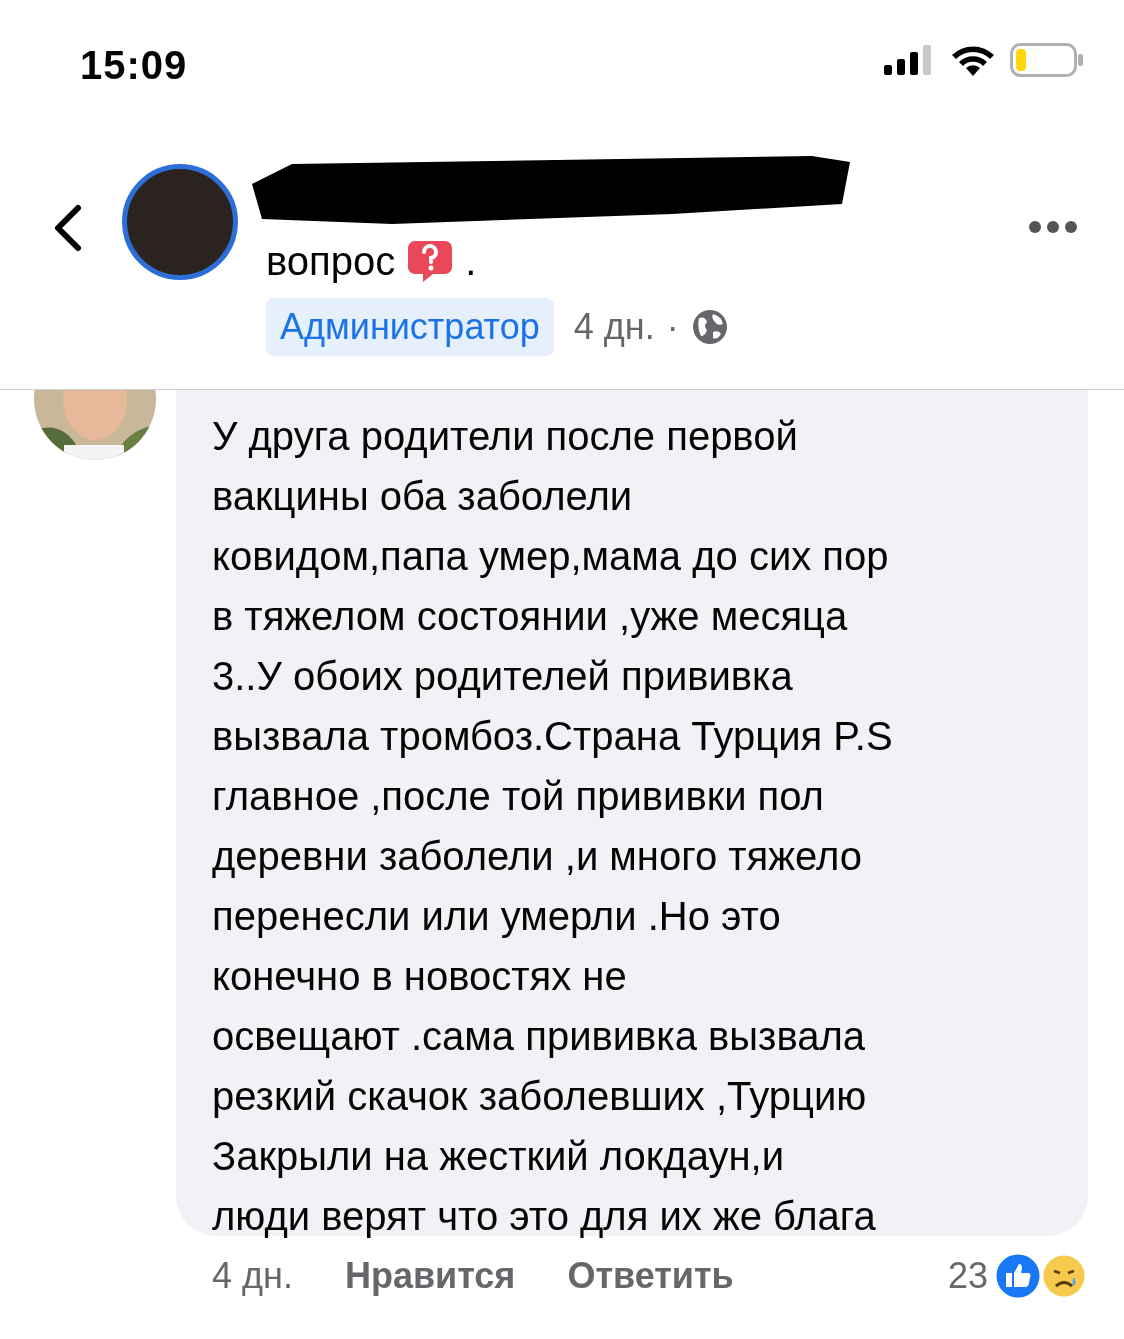 The image size is (1124, 1339). What do you see at coordinates (498, 1156) in the screenshot?
I see `comment-text-line: Закрыли на жесткий локдаун,и` at bounding box center [498, 1156].